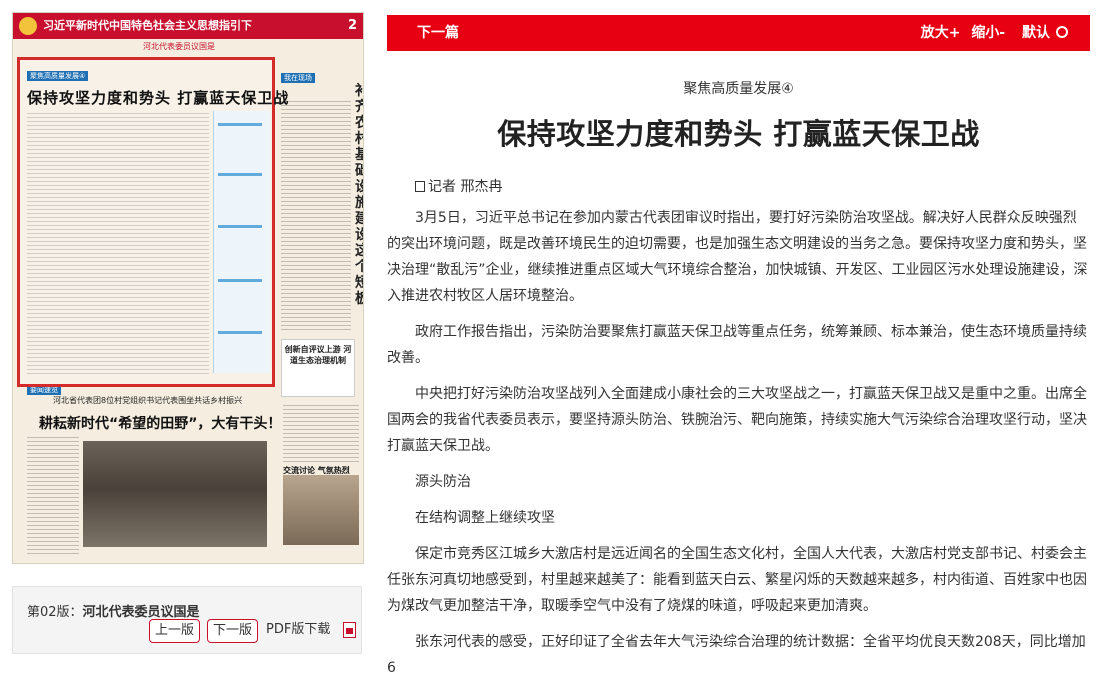  Describe the element at coordinates (465, 187) in the screenshot. I see `byline-text: 记者 邢杰冉` at that location.